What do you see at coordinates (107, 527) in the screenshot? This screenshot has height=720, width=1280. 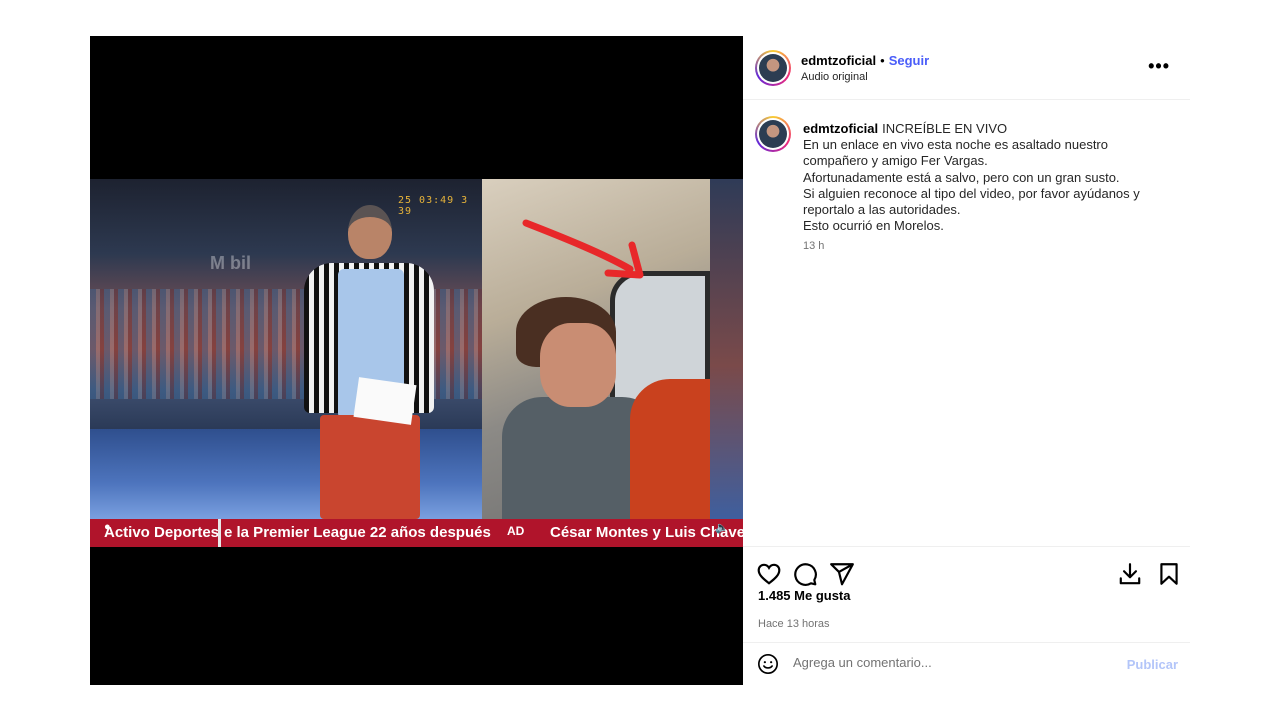 I see `tagged-people-icon: ●` at bounding box center [107, 527].